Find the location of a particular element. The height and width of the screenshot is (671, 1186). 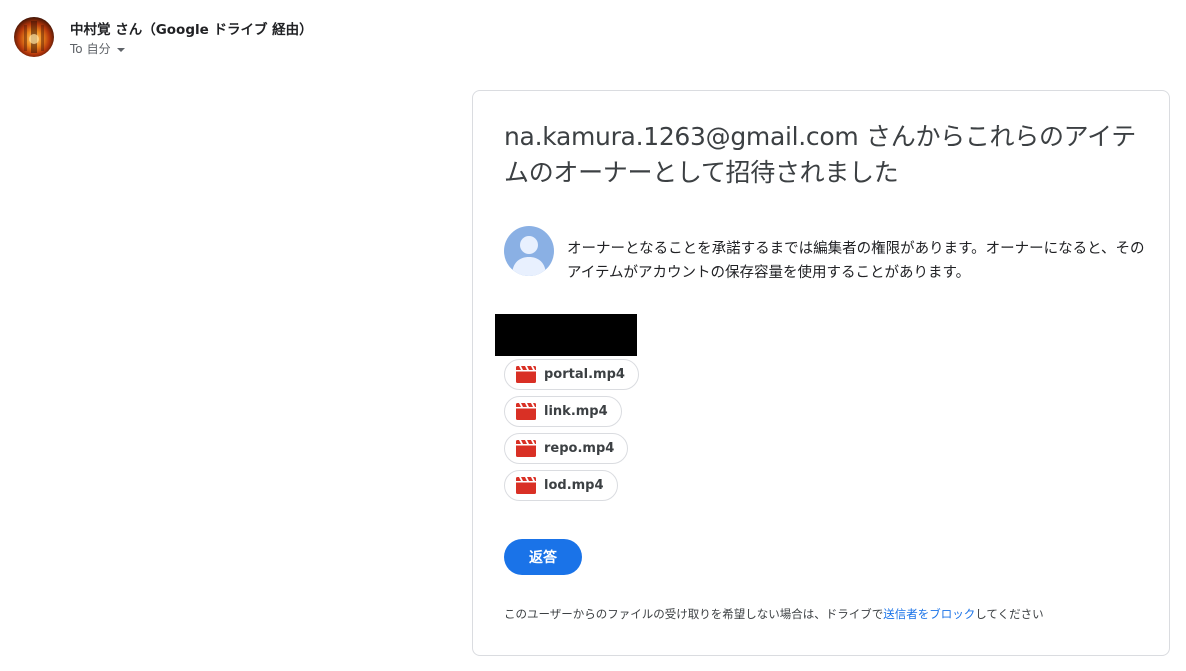

file-chip: portal.mp4 is located at coordinates (571, 374).